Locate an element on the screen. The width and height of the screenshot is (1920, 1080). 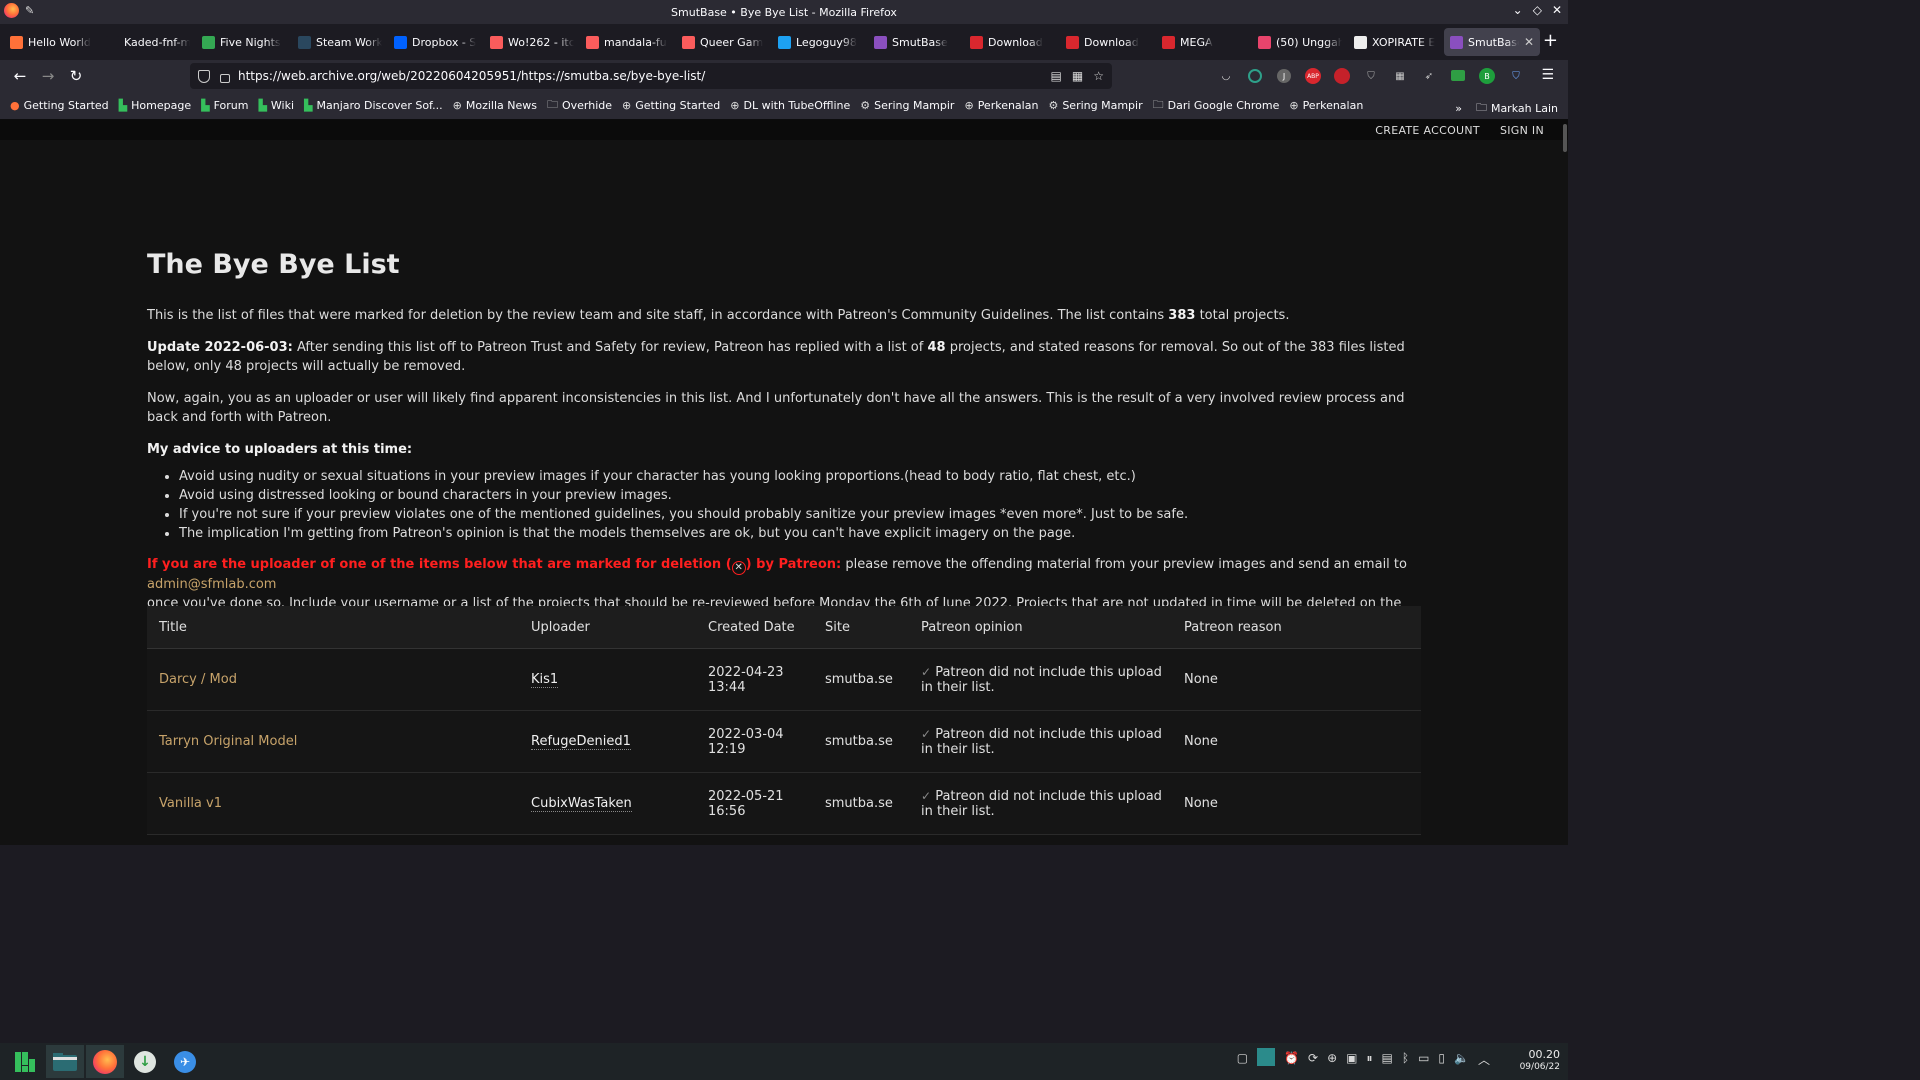
clock: 00.20 09/06/22 is located at coordinates (1540, 1061).